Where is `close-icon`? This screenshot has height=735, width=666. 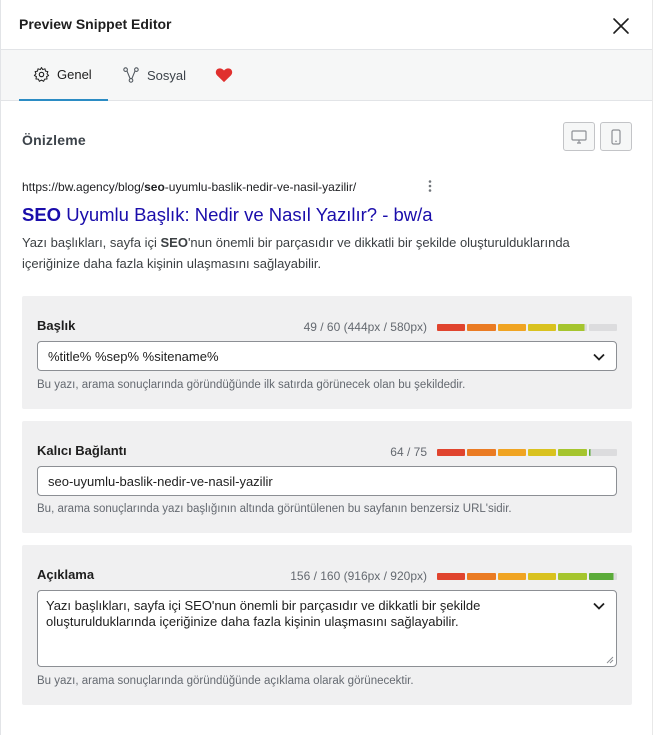 close-icon is located at coordinates (621, 26).